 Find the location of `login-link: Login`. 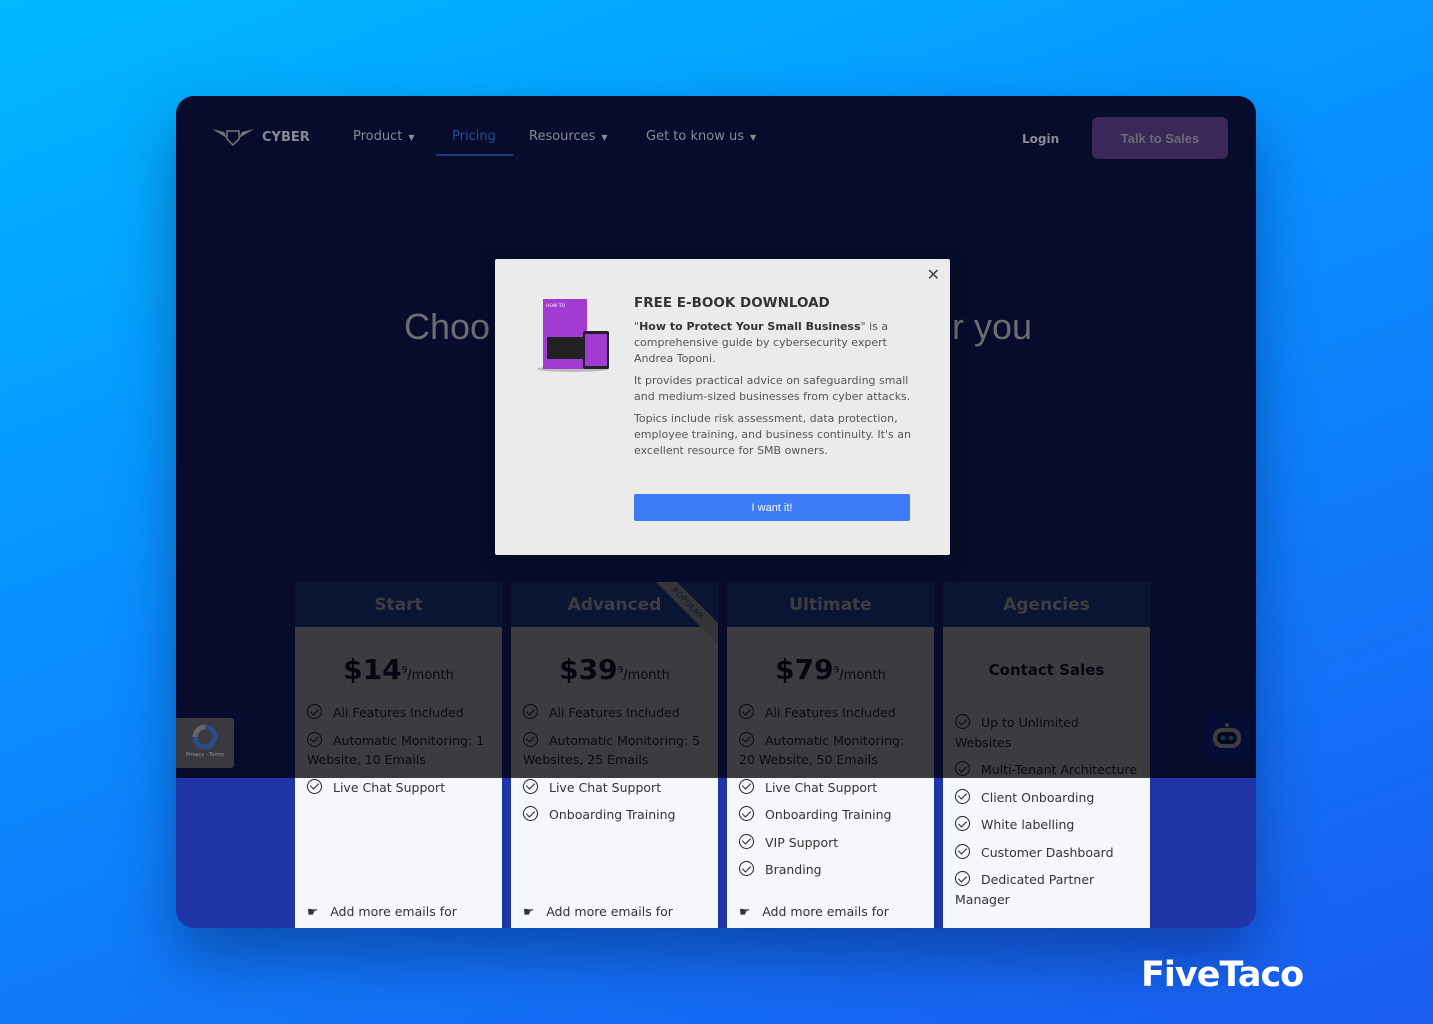

login-link: Login is located at coordinates (1040, 139).